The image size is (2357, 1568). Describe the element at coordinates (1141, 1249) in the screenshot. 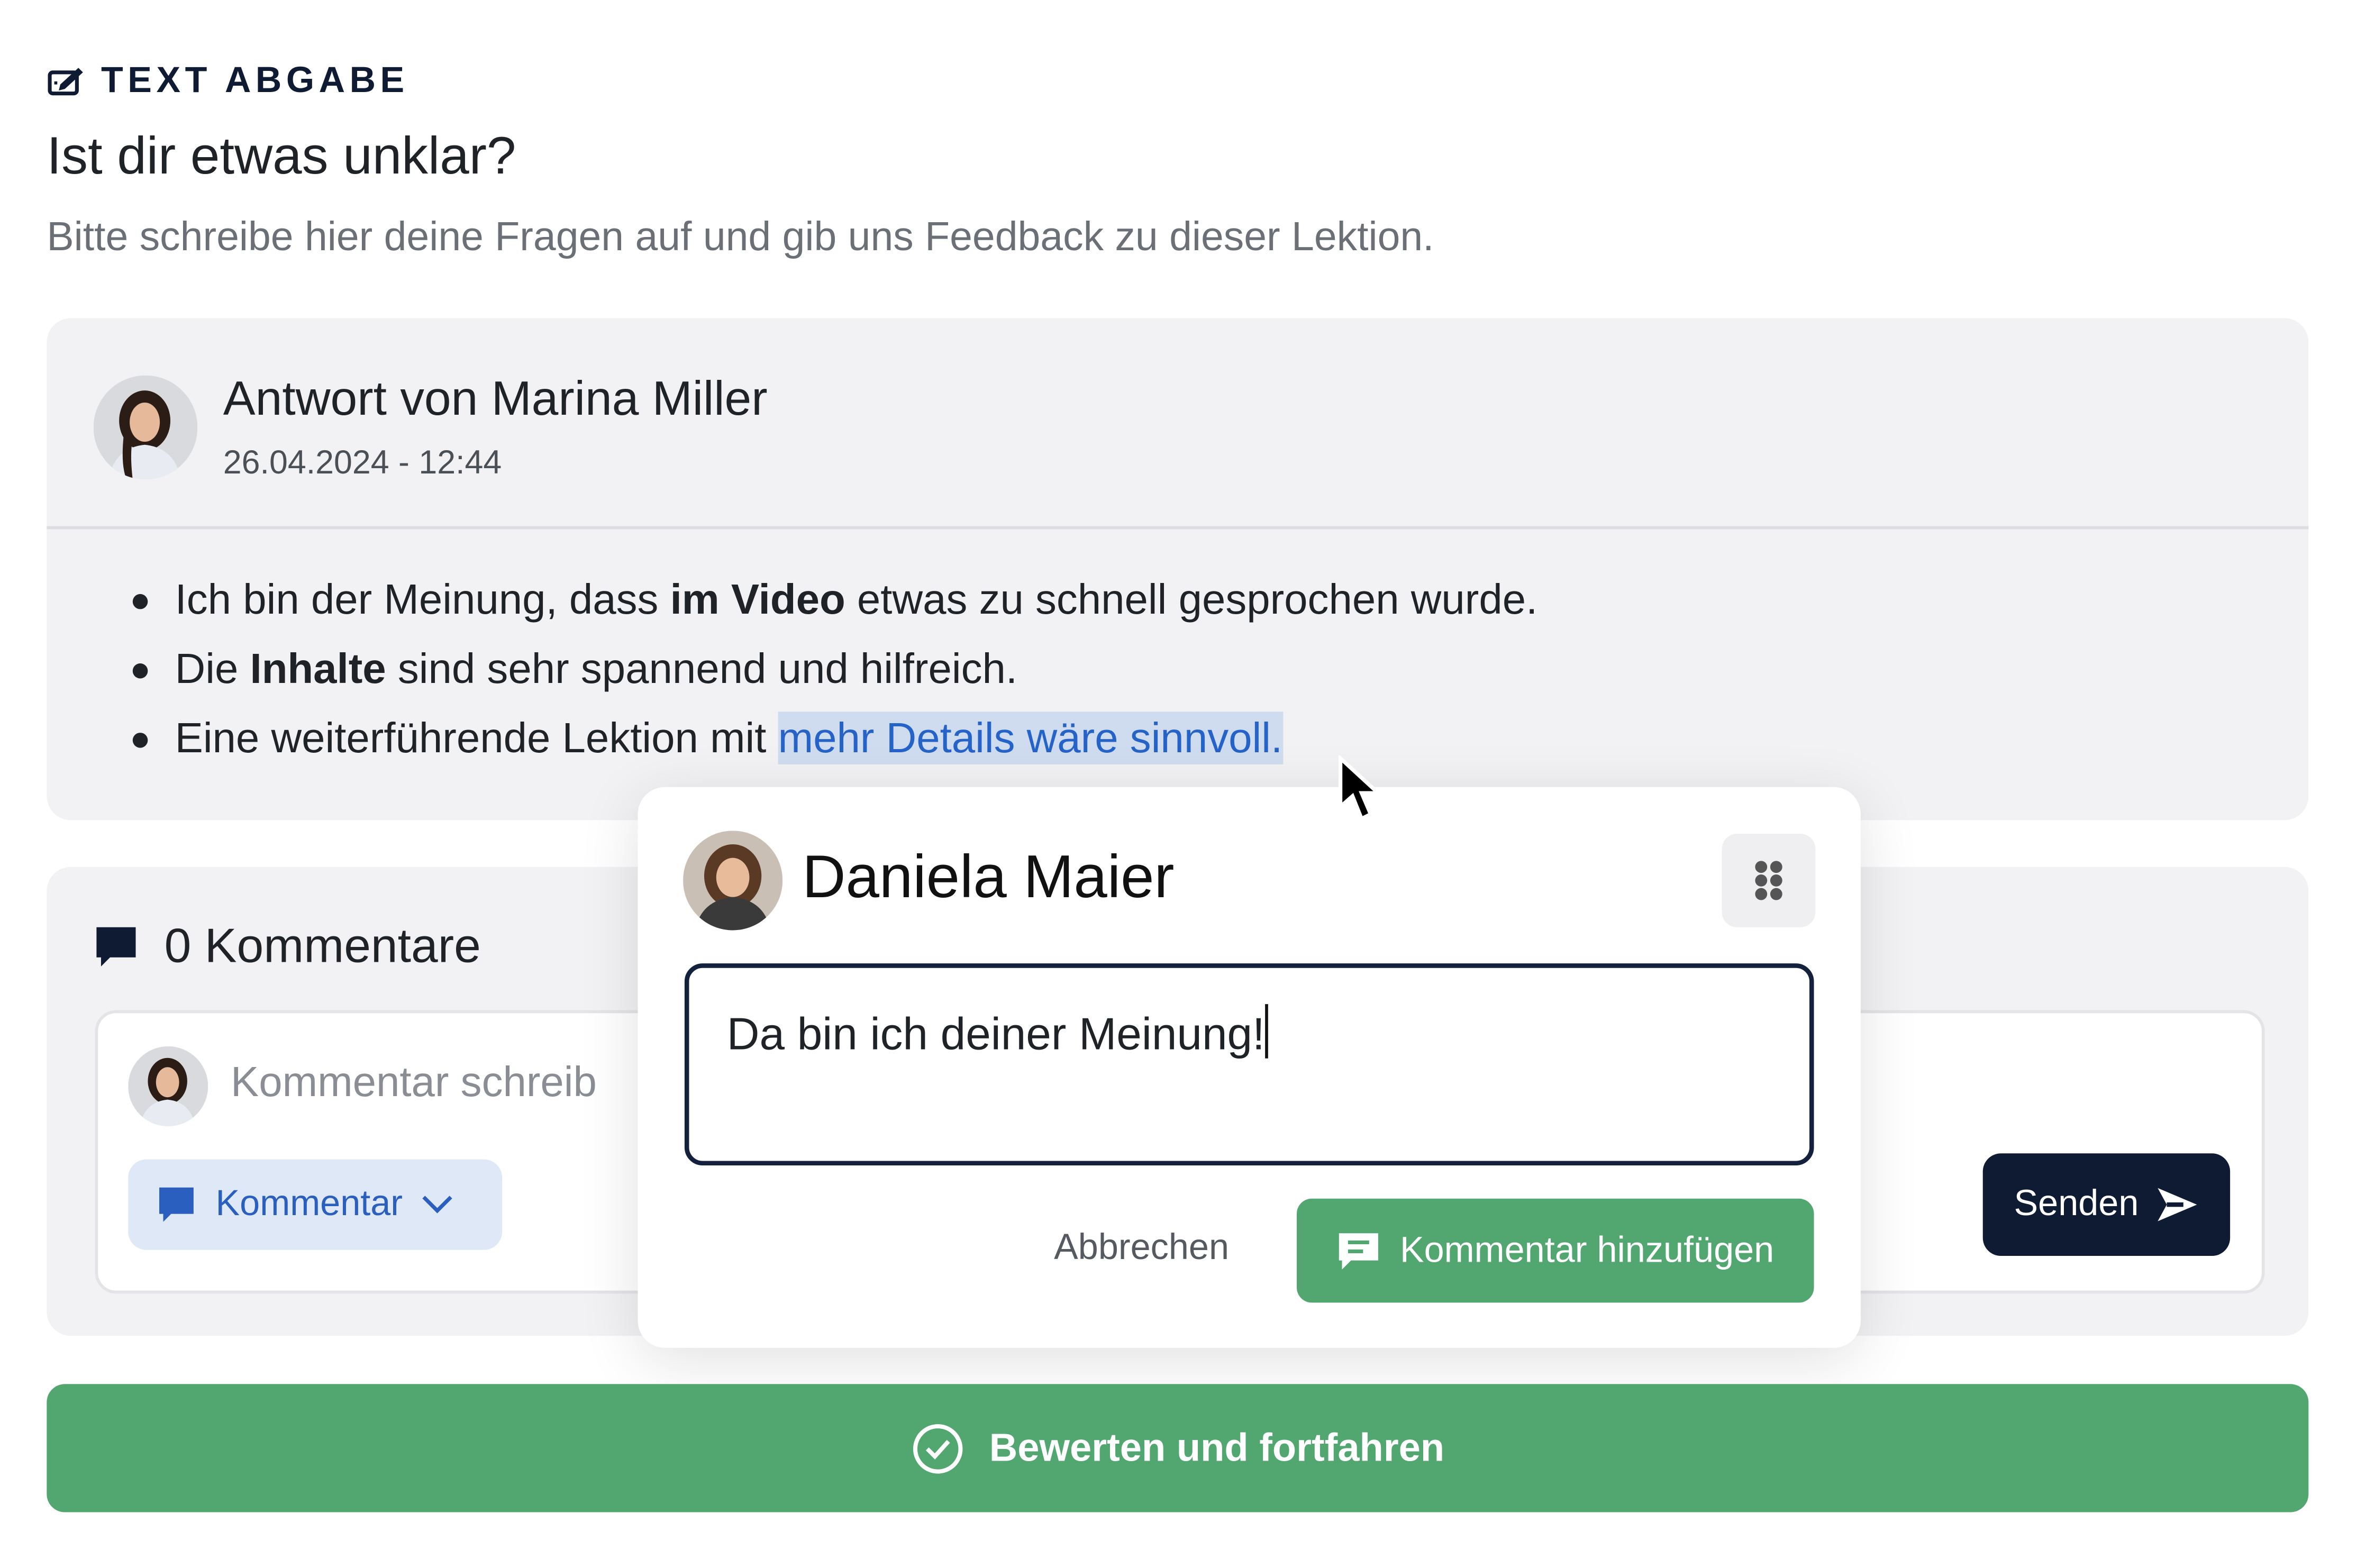

I see `cancel-button: Abbrechen` at that location.